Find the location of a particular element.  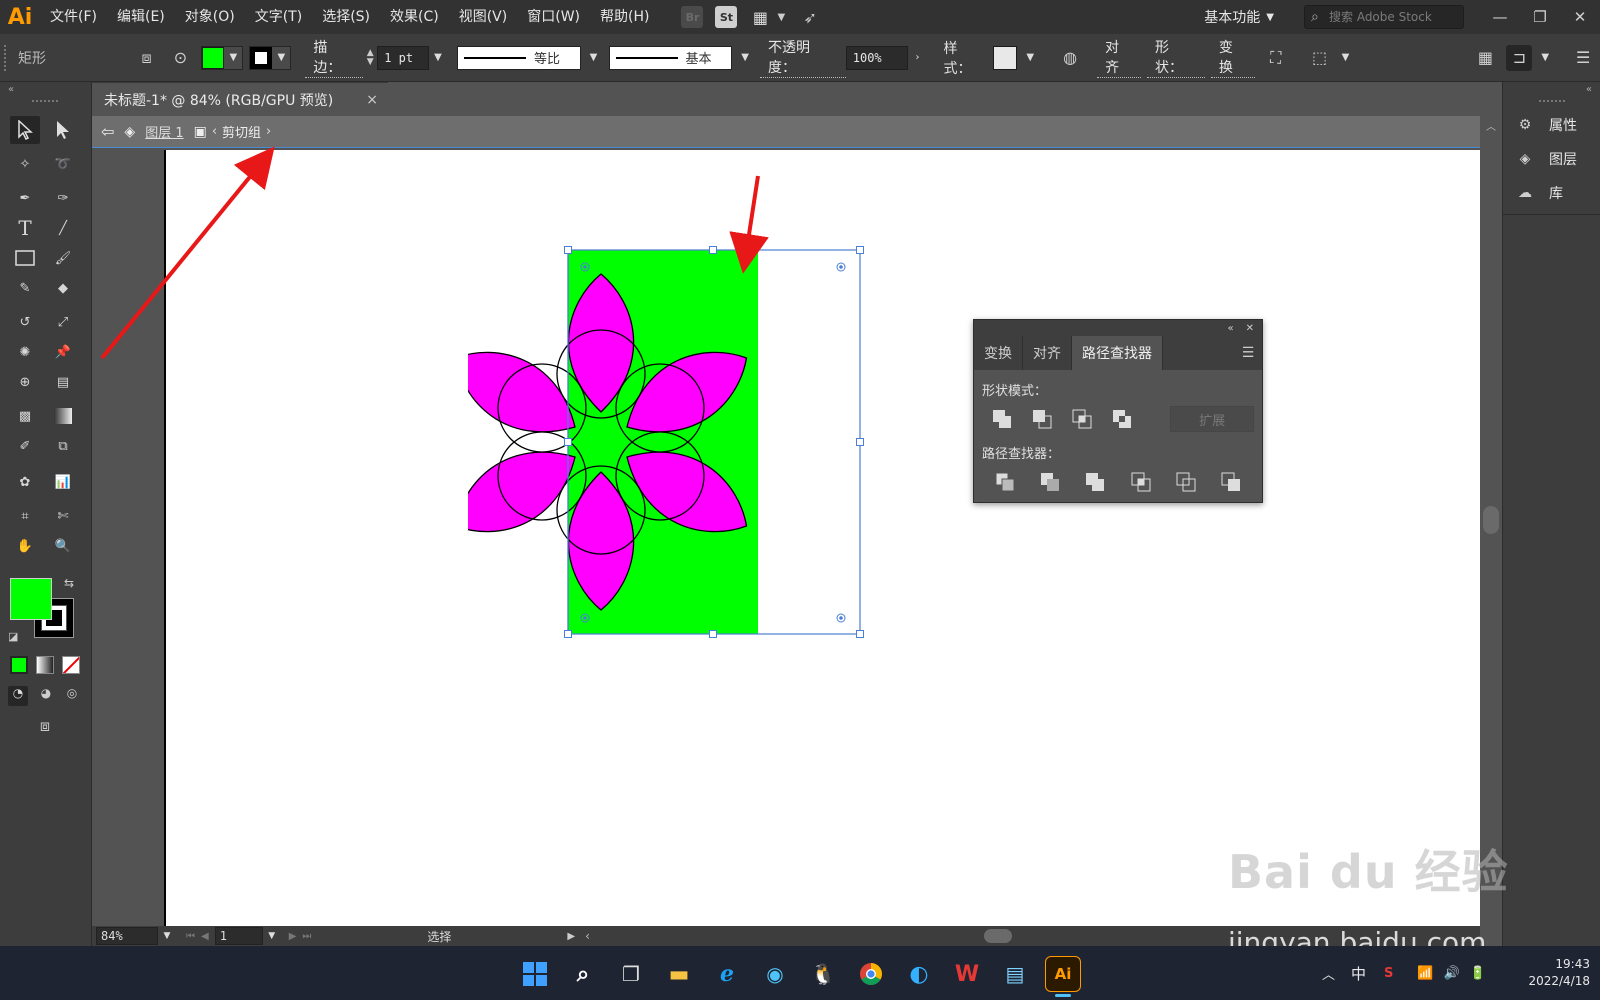

ime-indicator: 中 is located at coordinates (1358, 973).